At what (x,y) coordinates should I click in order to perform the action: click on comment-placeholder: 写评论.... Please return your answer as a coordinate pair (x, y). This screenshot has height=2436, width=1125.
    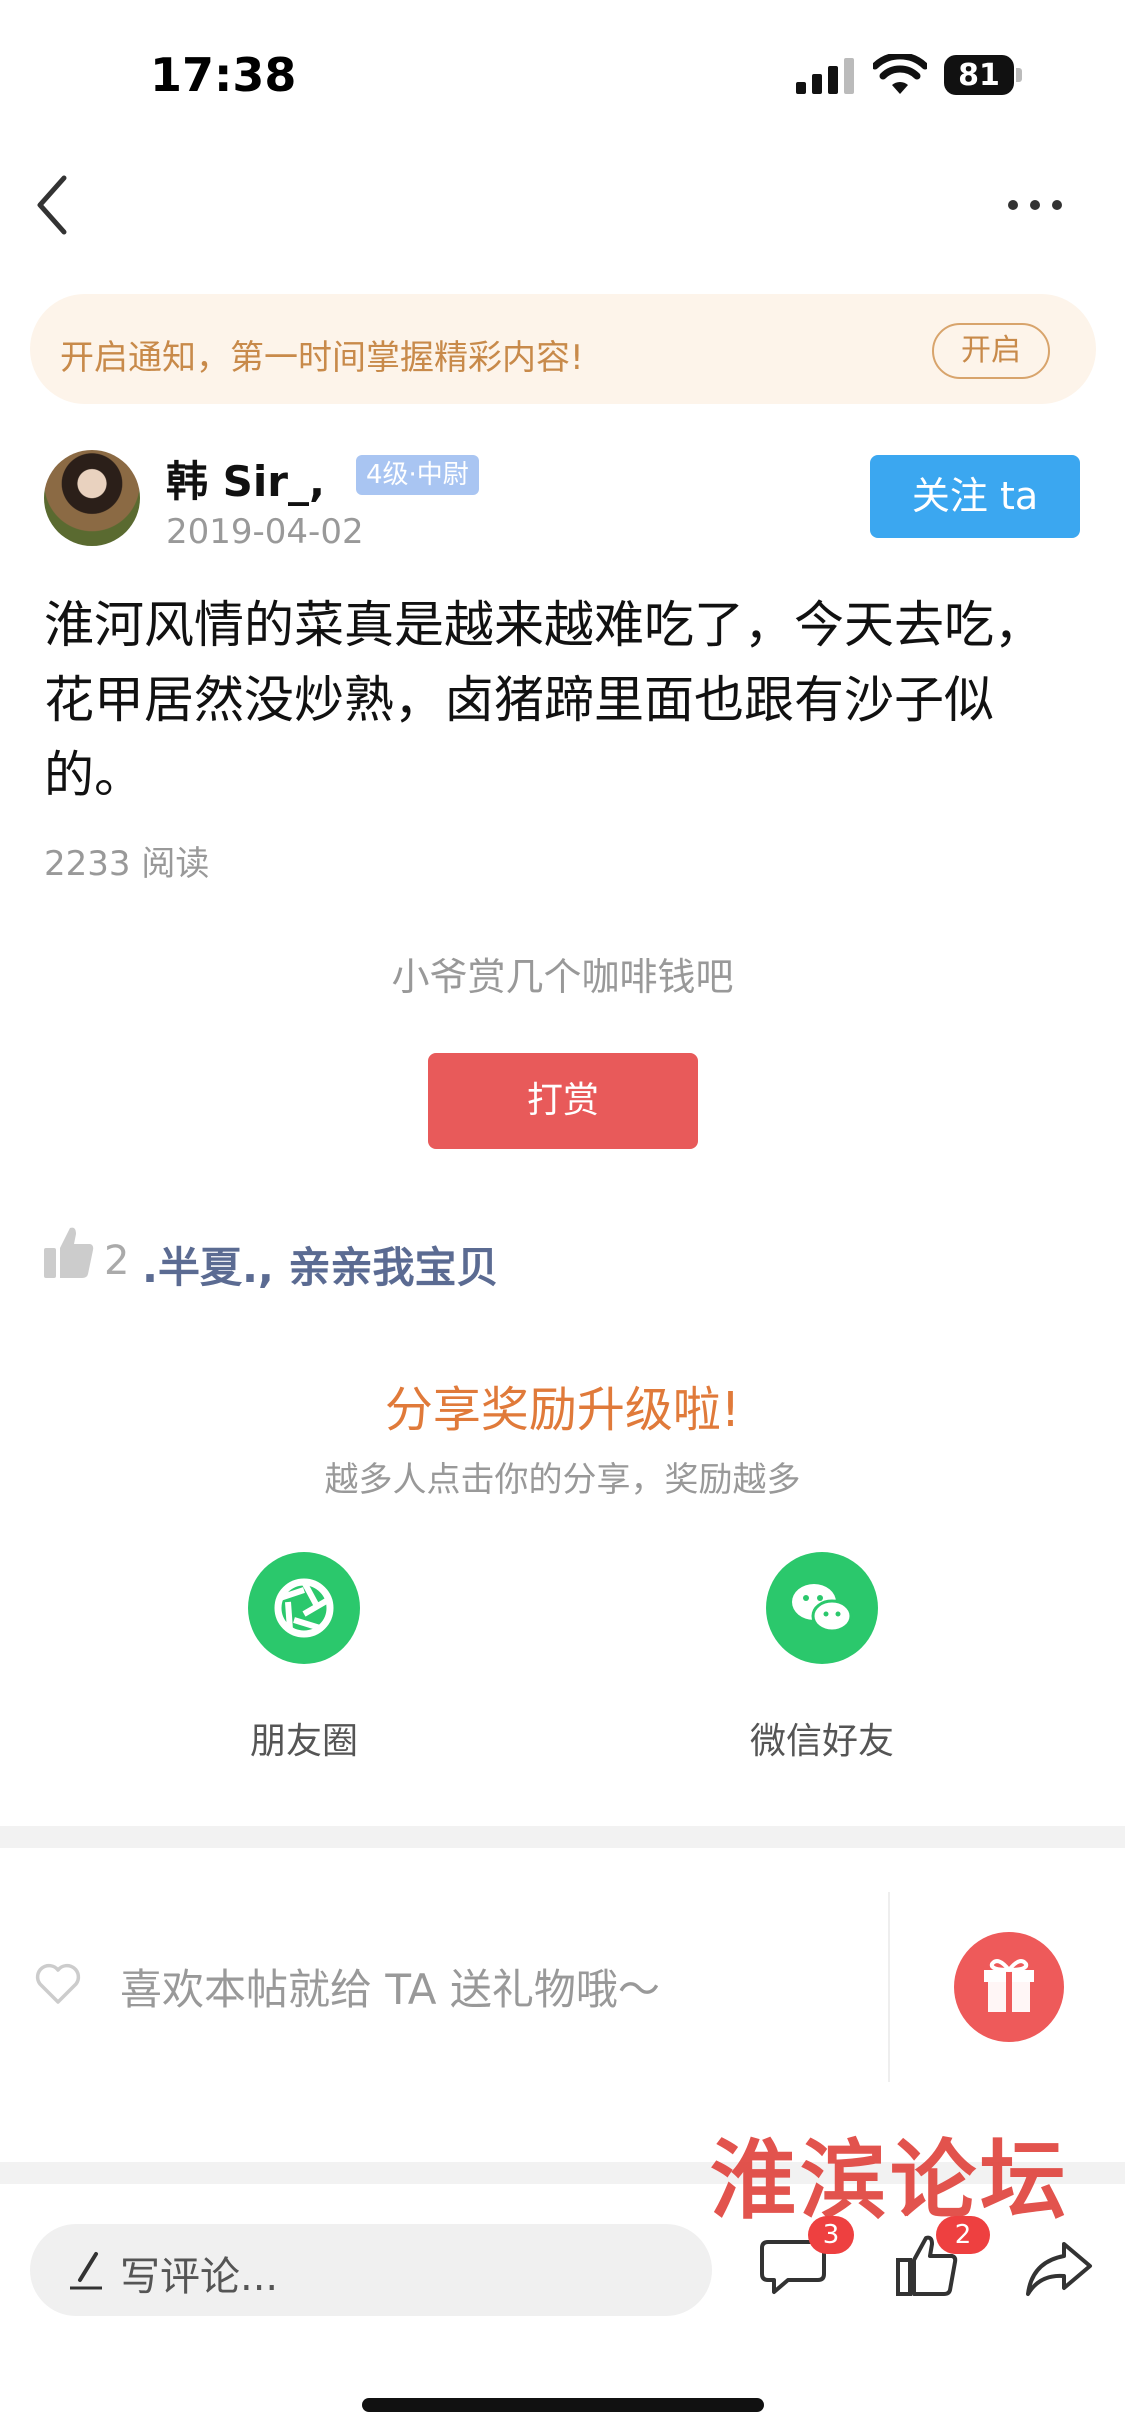
    Looking at the image, I should click on (199, 2273).